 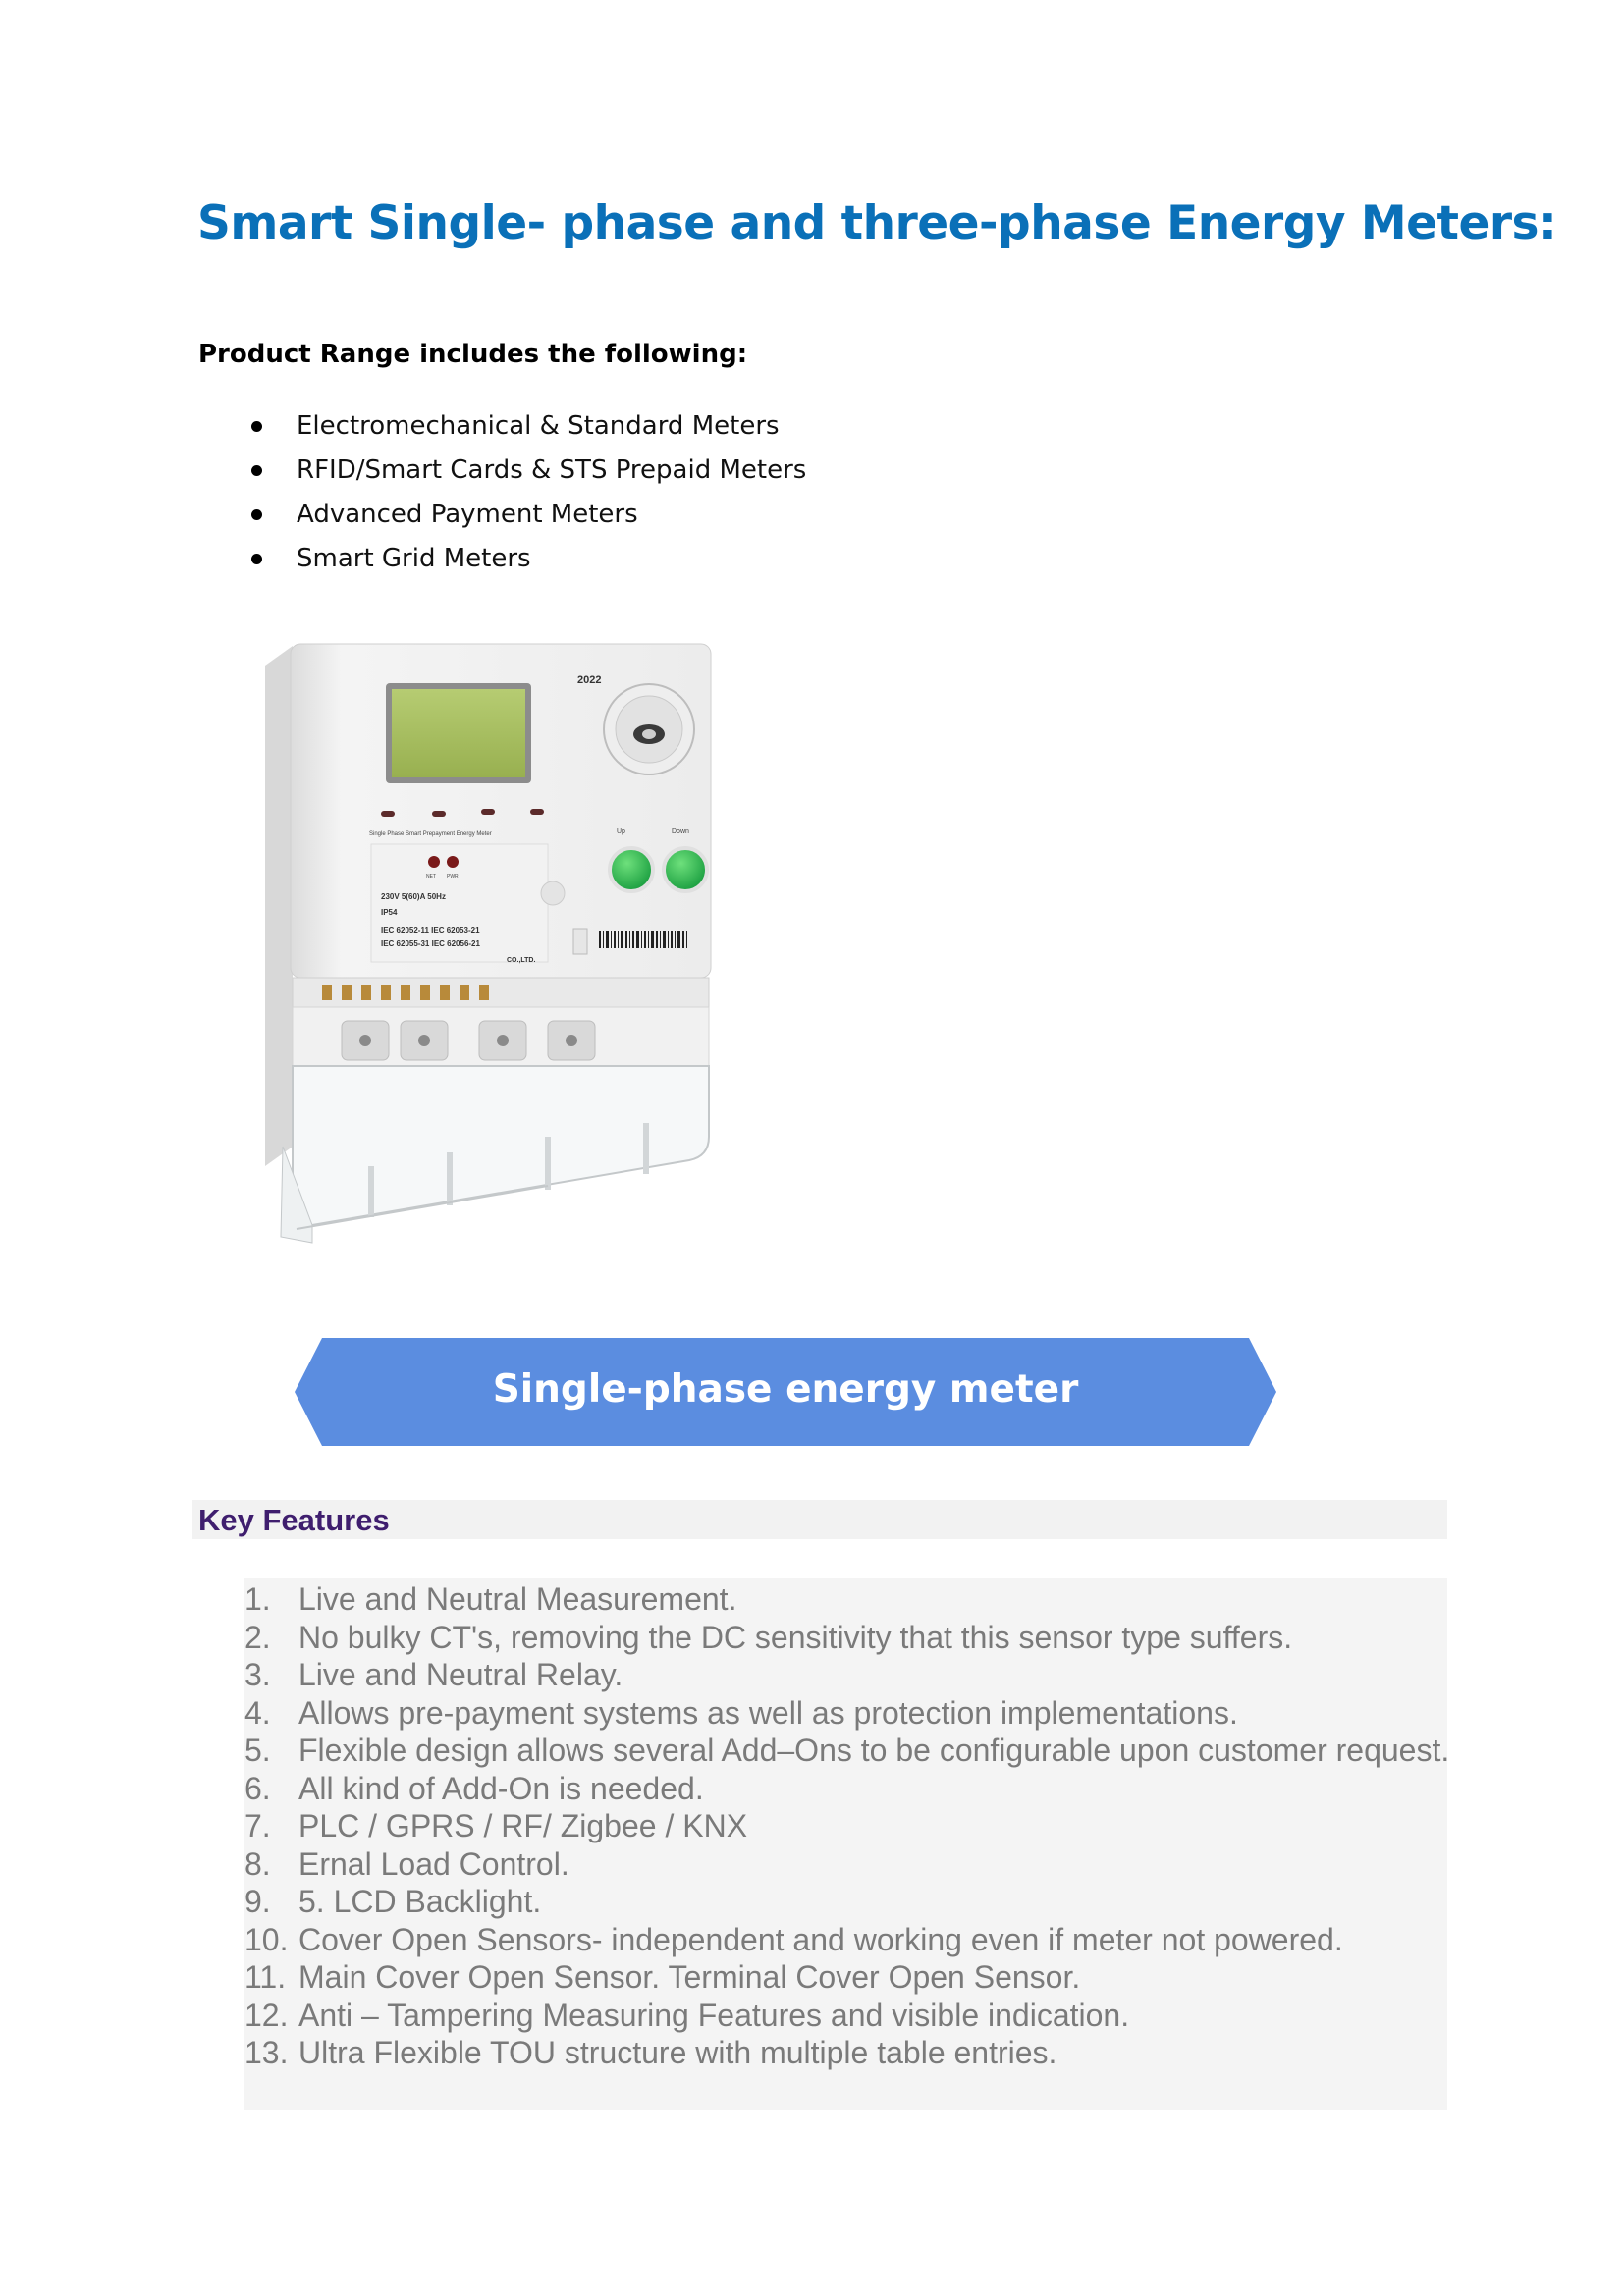 What do you see at coordinates (257, 1864) in the screenshot?
I see `item-number: 8.` at bounding box center [257, 1864].